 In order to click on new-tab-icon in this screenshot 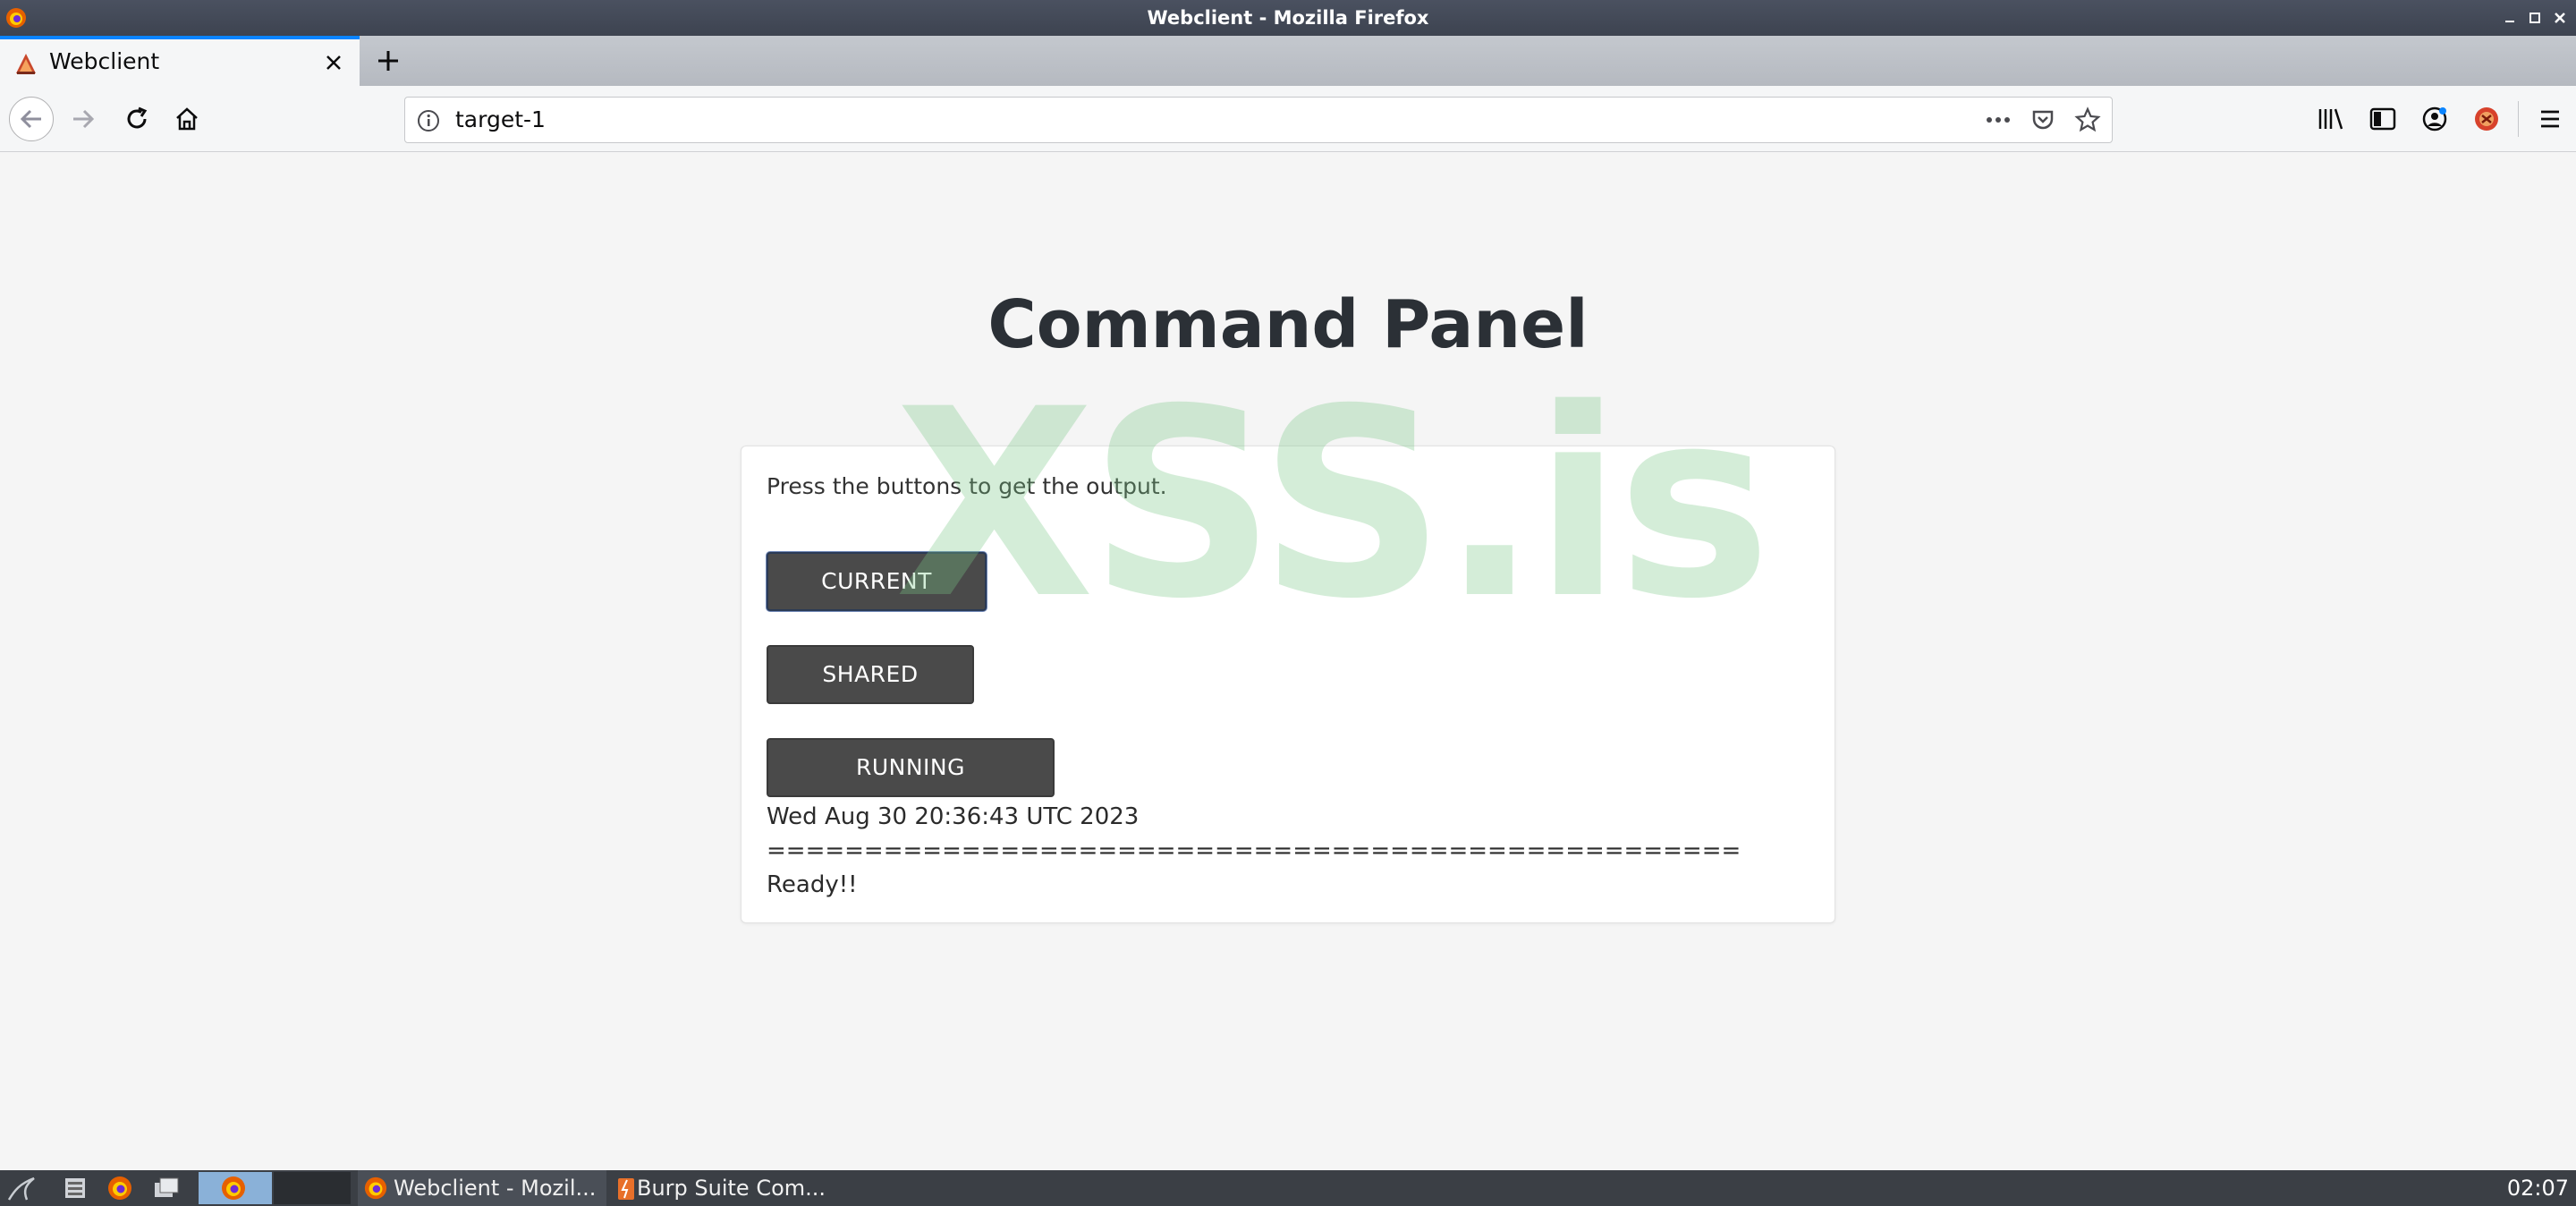, I will do `click(388, 61)`.